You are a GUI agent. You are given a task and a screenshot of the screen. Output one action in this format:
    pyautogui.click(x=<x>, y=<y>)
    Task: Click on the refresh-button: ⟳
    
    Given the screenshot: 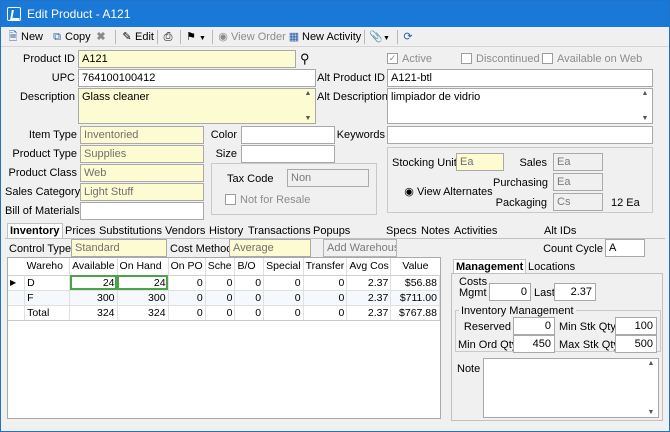 What is the action you would take?
    pyautogui.click(x=409, y=37)
    